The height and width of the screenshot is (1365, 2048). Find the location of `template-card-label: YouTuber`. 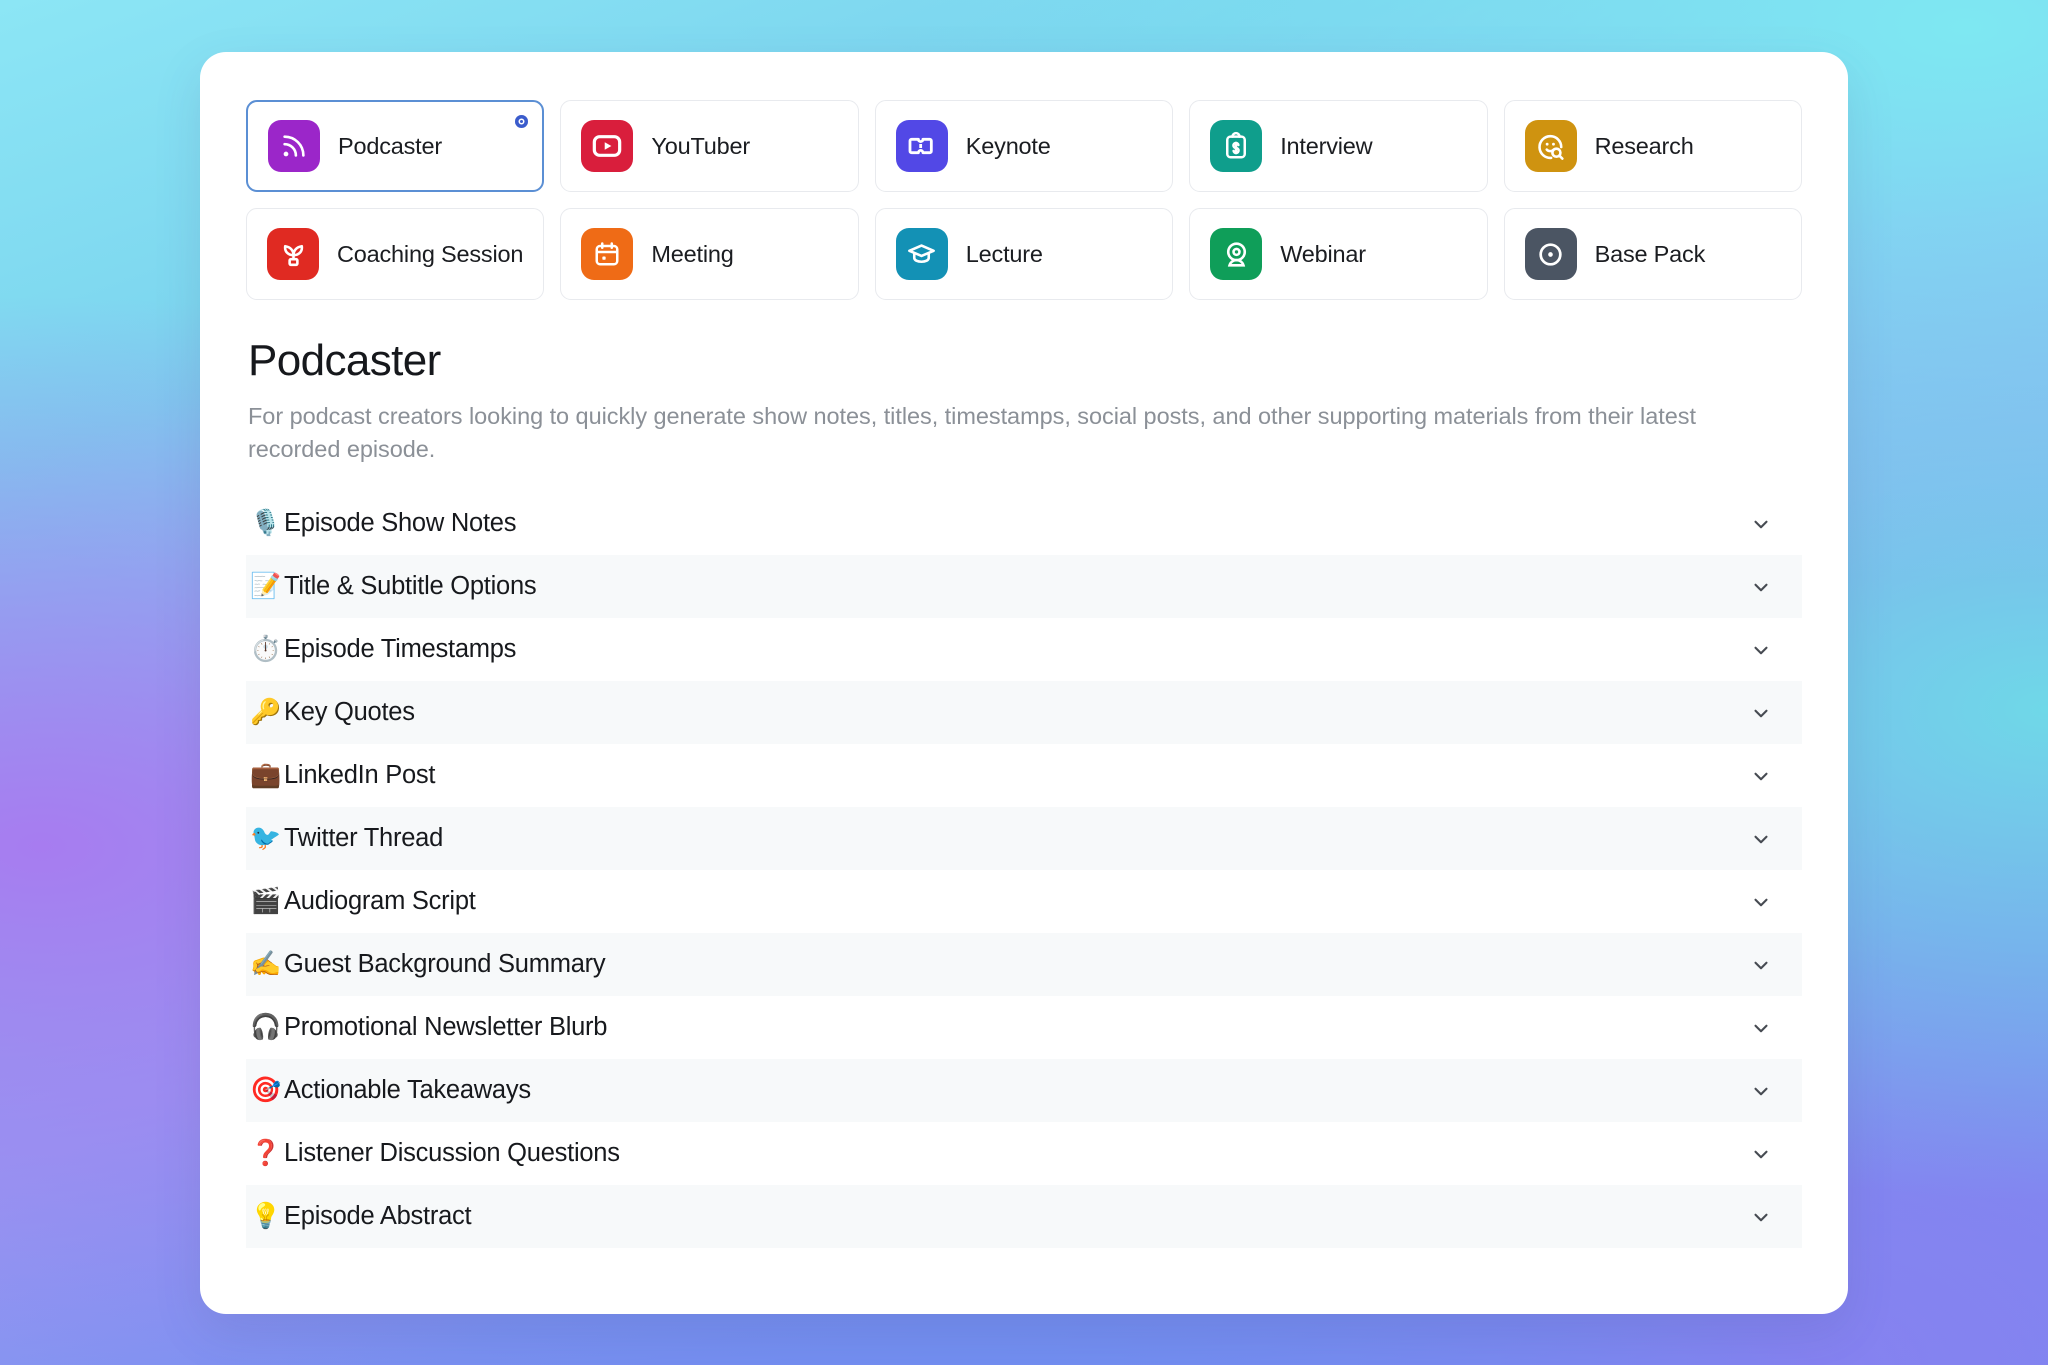

template-card-label: YouTuber is located at coordinates (700, 145).